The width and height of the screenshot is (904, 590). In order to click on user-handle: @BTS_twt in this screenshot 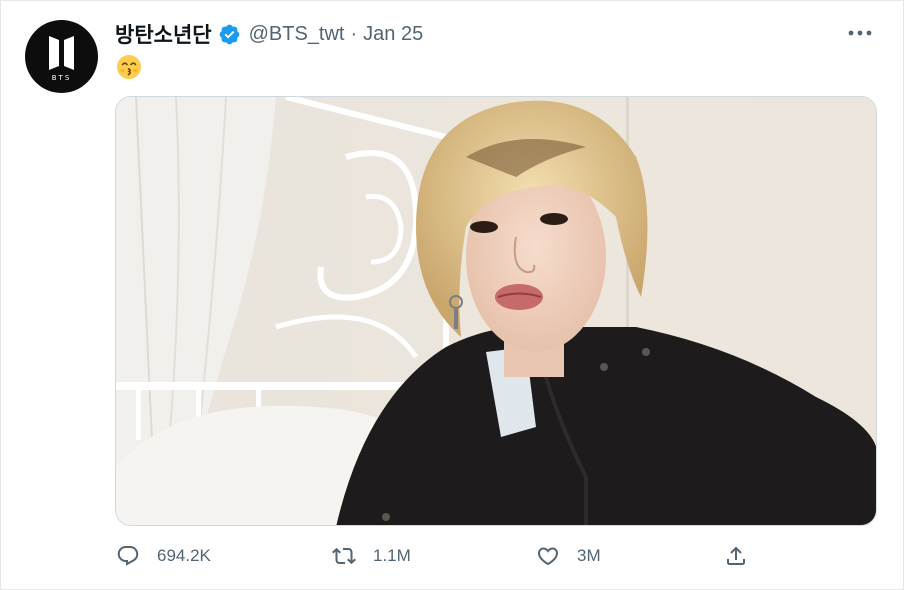, I will do `click(297, 34)`.